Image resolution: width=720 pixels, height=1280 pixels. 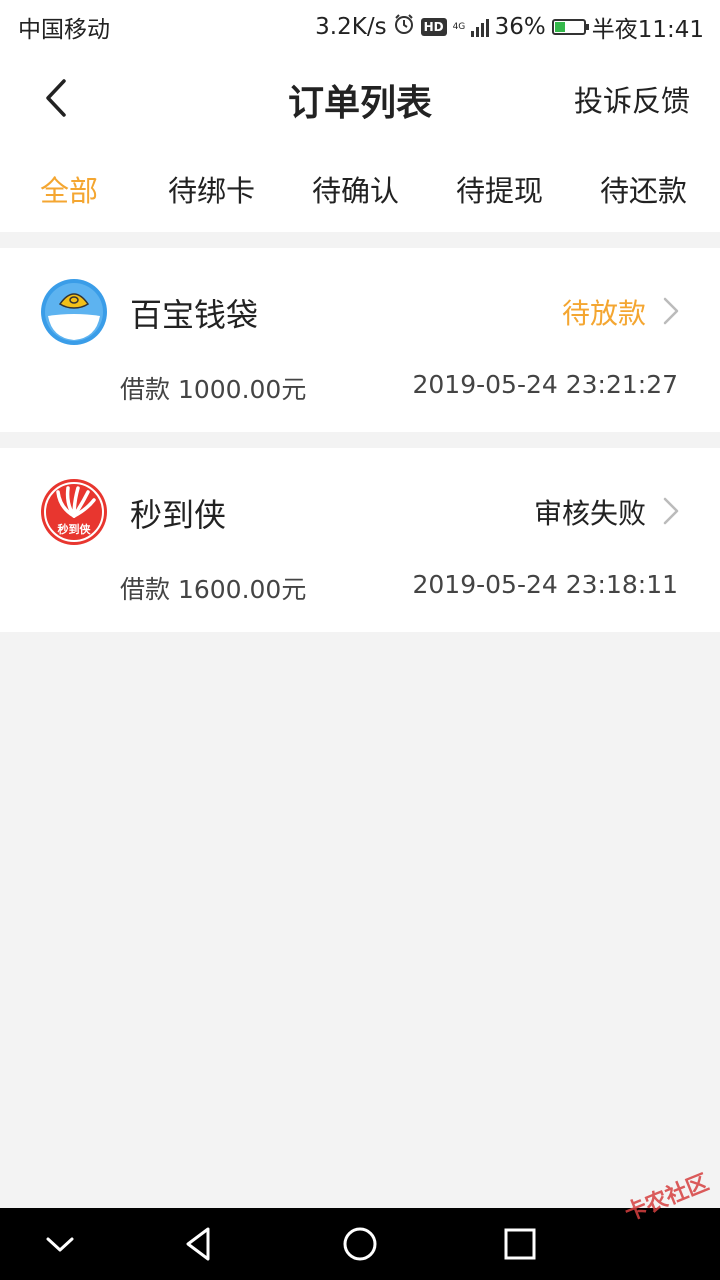 I want to click on loan-amount: 借款 1600.00元, so click(x=213, y=589).